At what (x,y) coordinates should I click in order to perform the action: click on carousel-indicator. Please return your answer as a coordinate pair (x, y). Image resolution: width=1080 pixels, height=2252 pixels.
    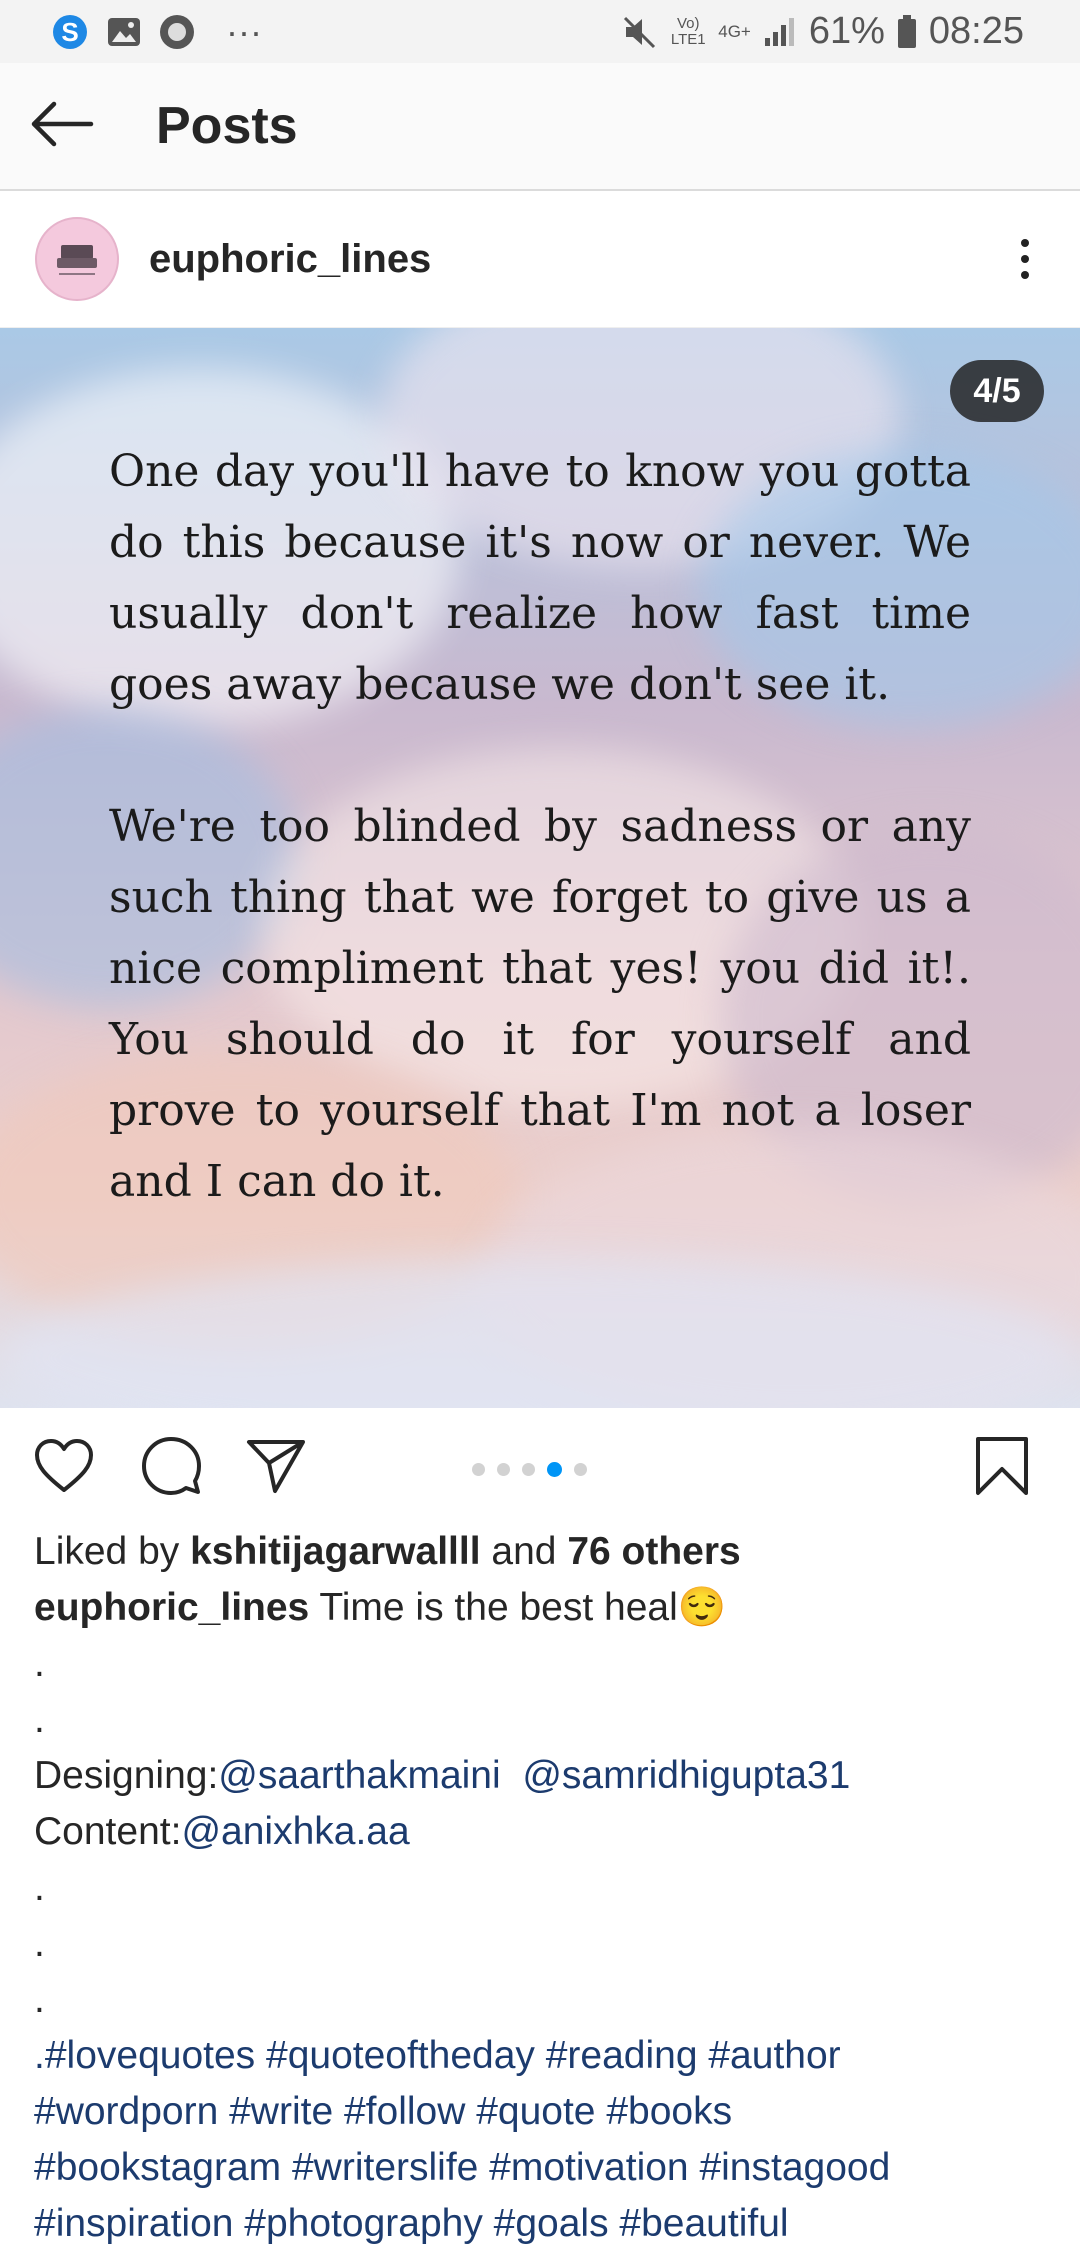
    Looking at the image, I should click on (529, 1469).